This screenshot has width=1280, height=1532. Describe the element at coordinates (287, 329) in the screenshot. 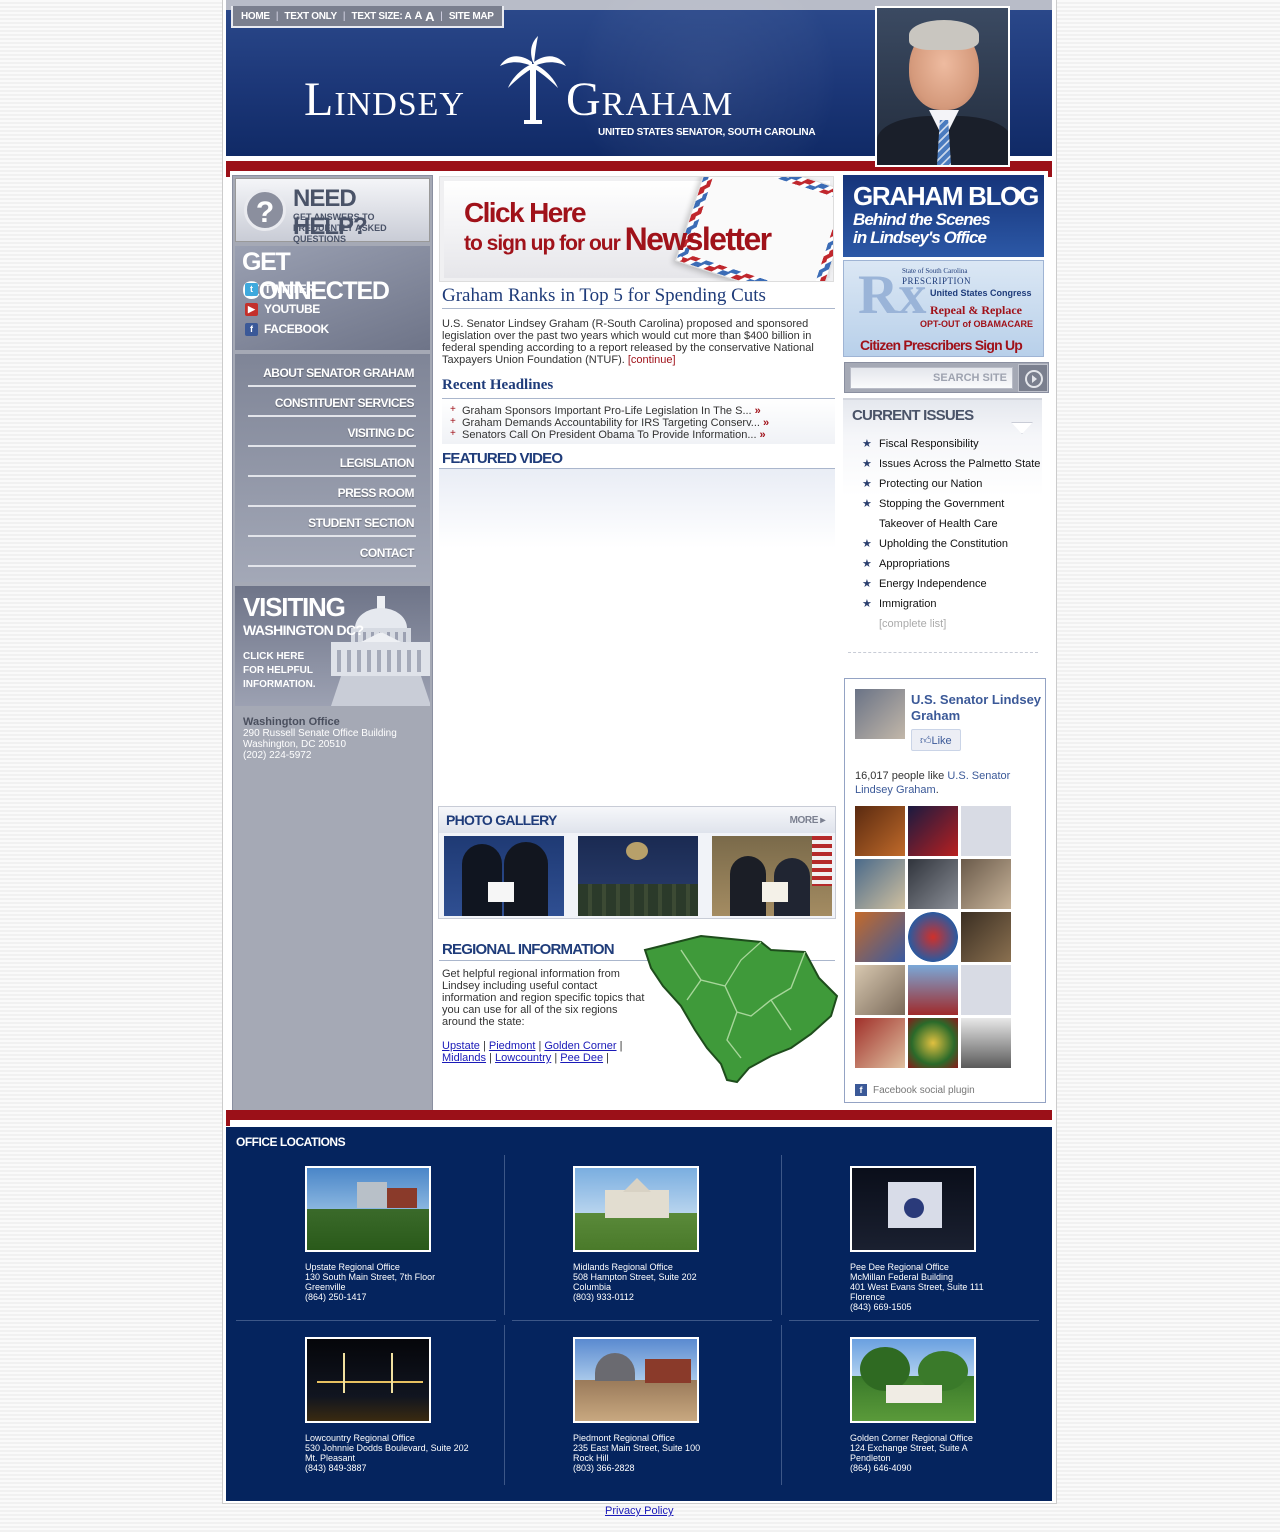

I see `facebook-link: f FACEBOOK` at that location.